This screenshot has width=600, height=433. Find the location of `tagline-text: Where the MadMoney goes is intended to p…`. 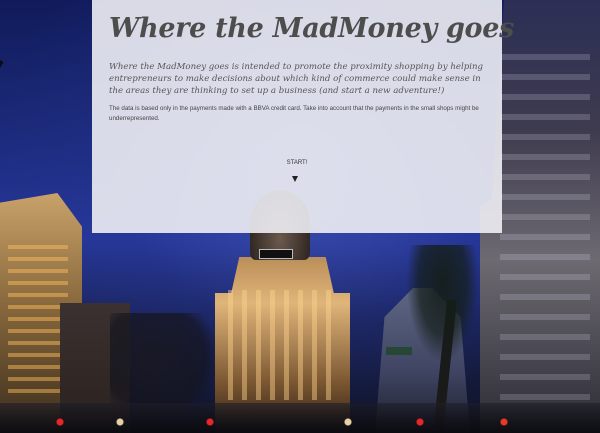

tagline-text: Where the MadMoney goes is intended to p… is located at coordinates (296, 79).